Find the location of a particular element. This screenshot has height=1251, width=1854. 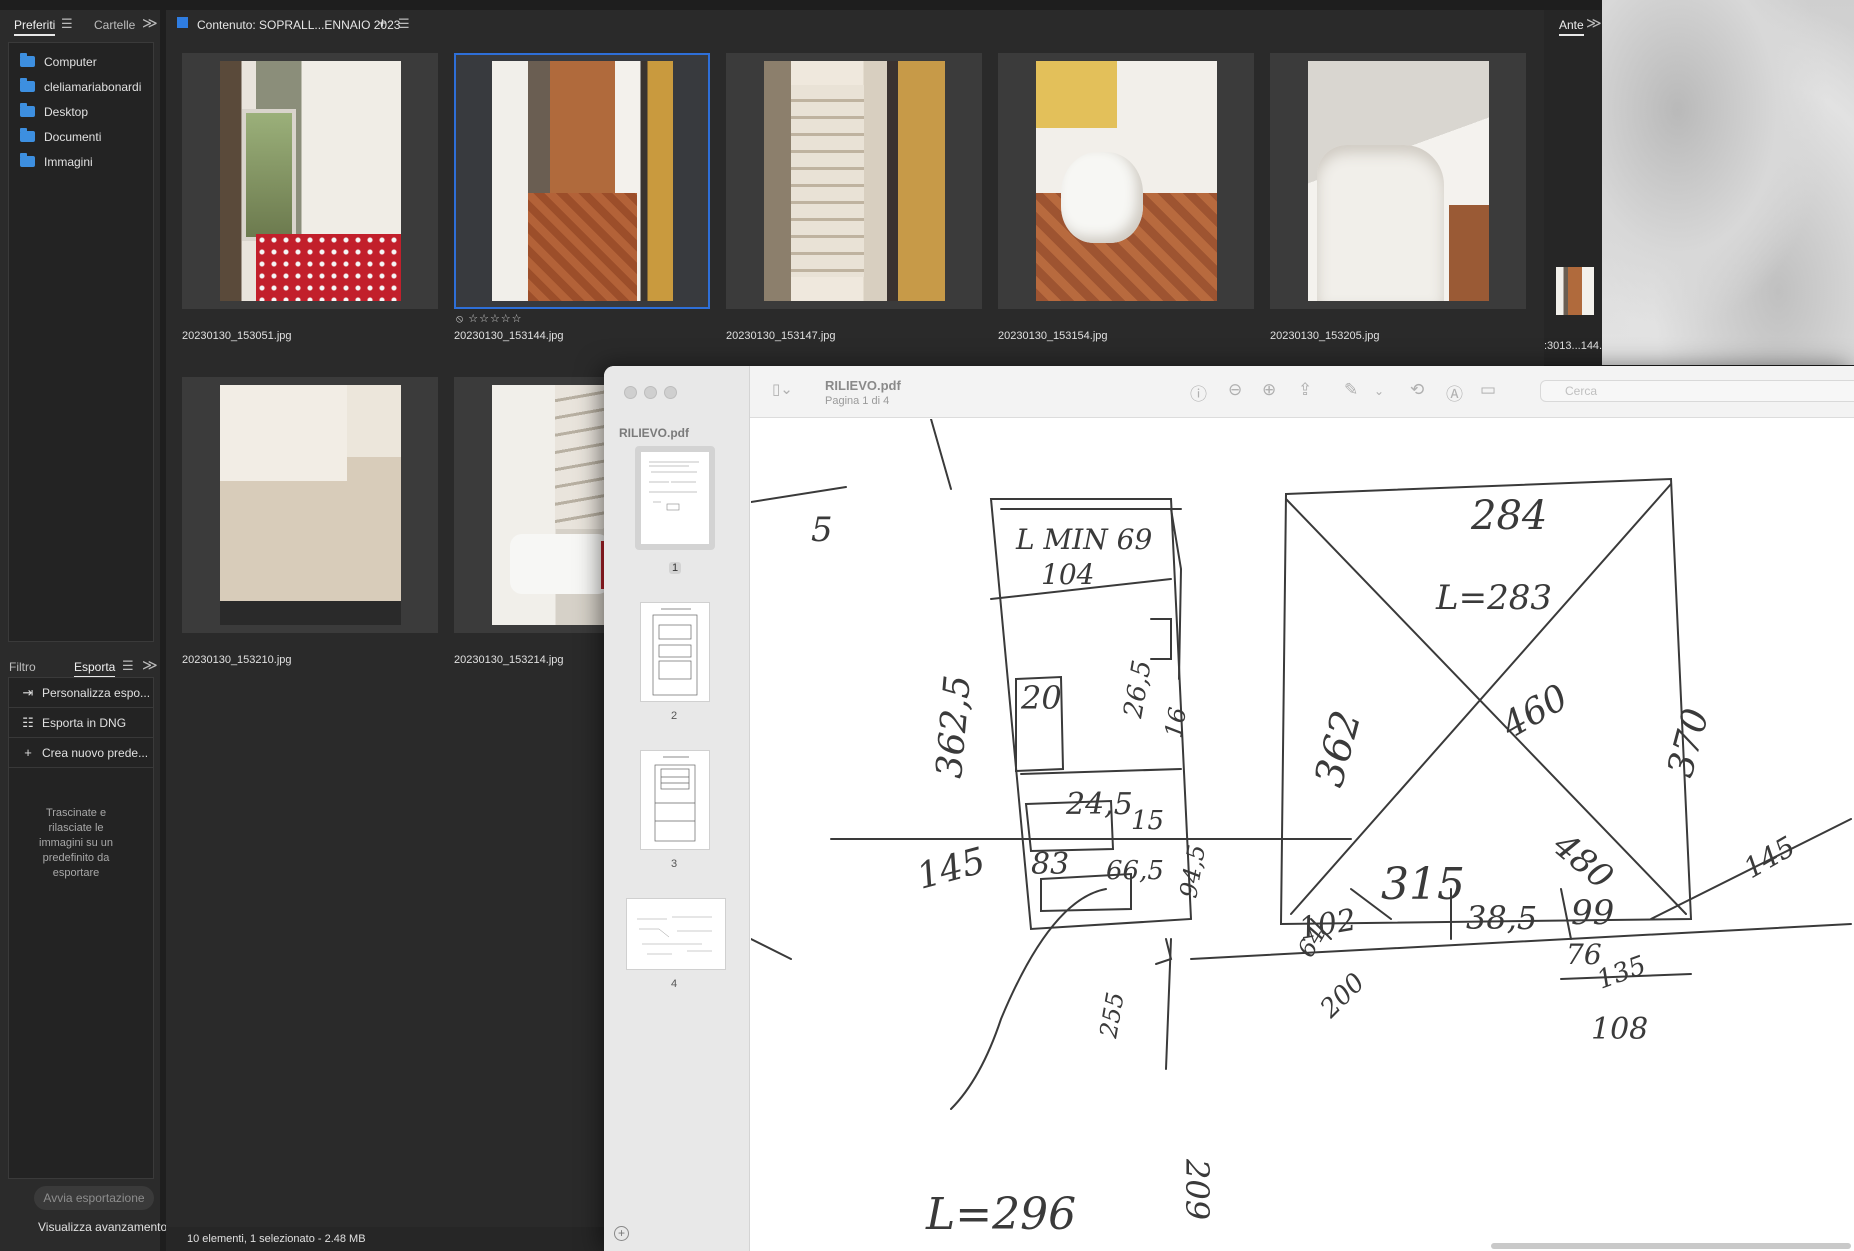

minimize-window-button is located at coordinates (650, 392).